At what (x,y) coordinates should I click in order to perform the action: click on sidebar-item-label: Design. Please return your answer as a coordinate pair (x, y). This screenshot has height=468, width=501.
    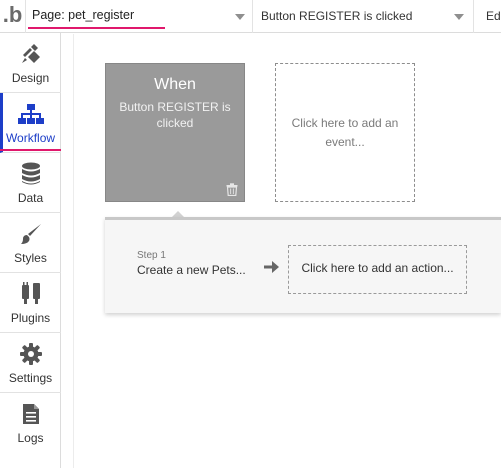
    Looking at the image, I should click on (30, 78).